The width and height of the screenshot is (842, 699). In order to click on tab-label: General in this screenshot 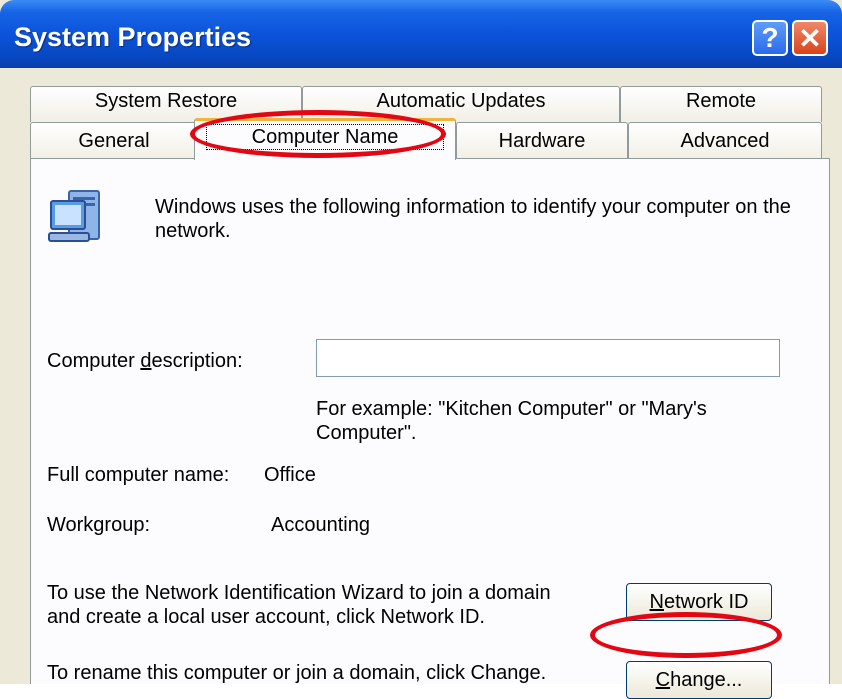, I will do `click(114, 141)`.